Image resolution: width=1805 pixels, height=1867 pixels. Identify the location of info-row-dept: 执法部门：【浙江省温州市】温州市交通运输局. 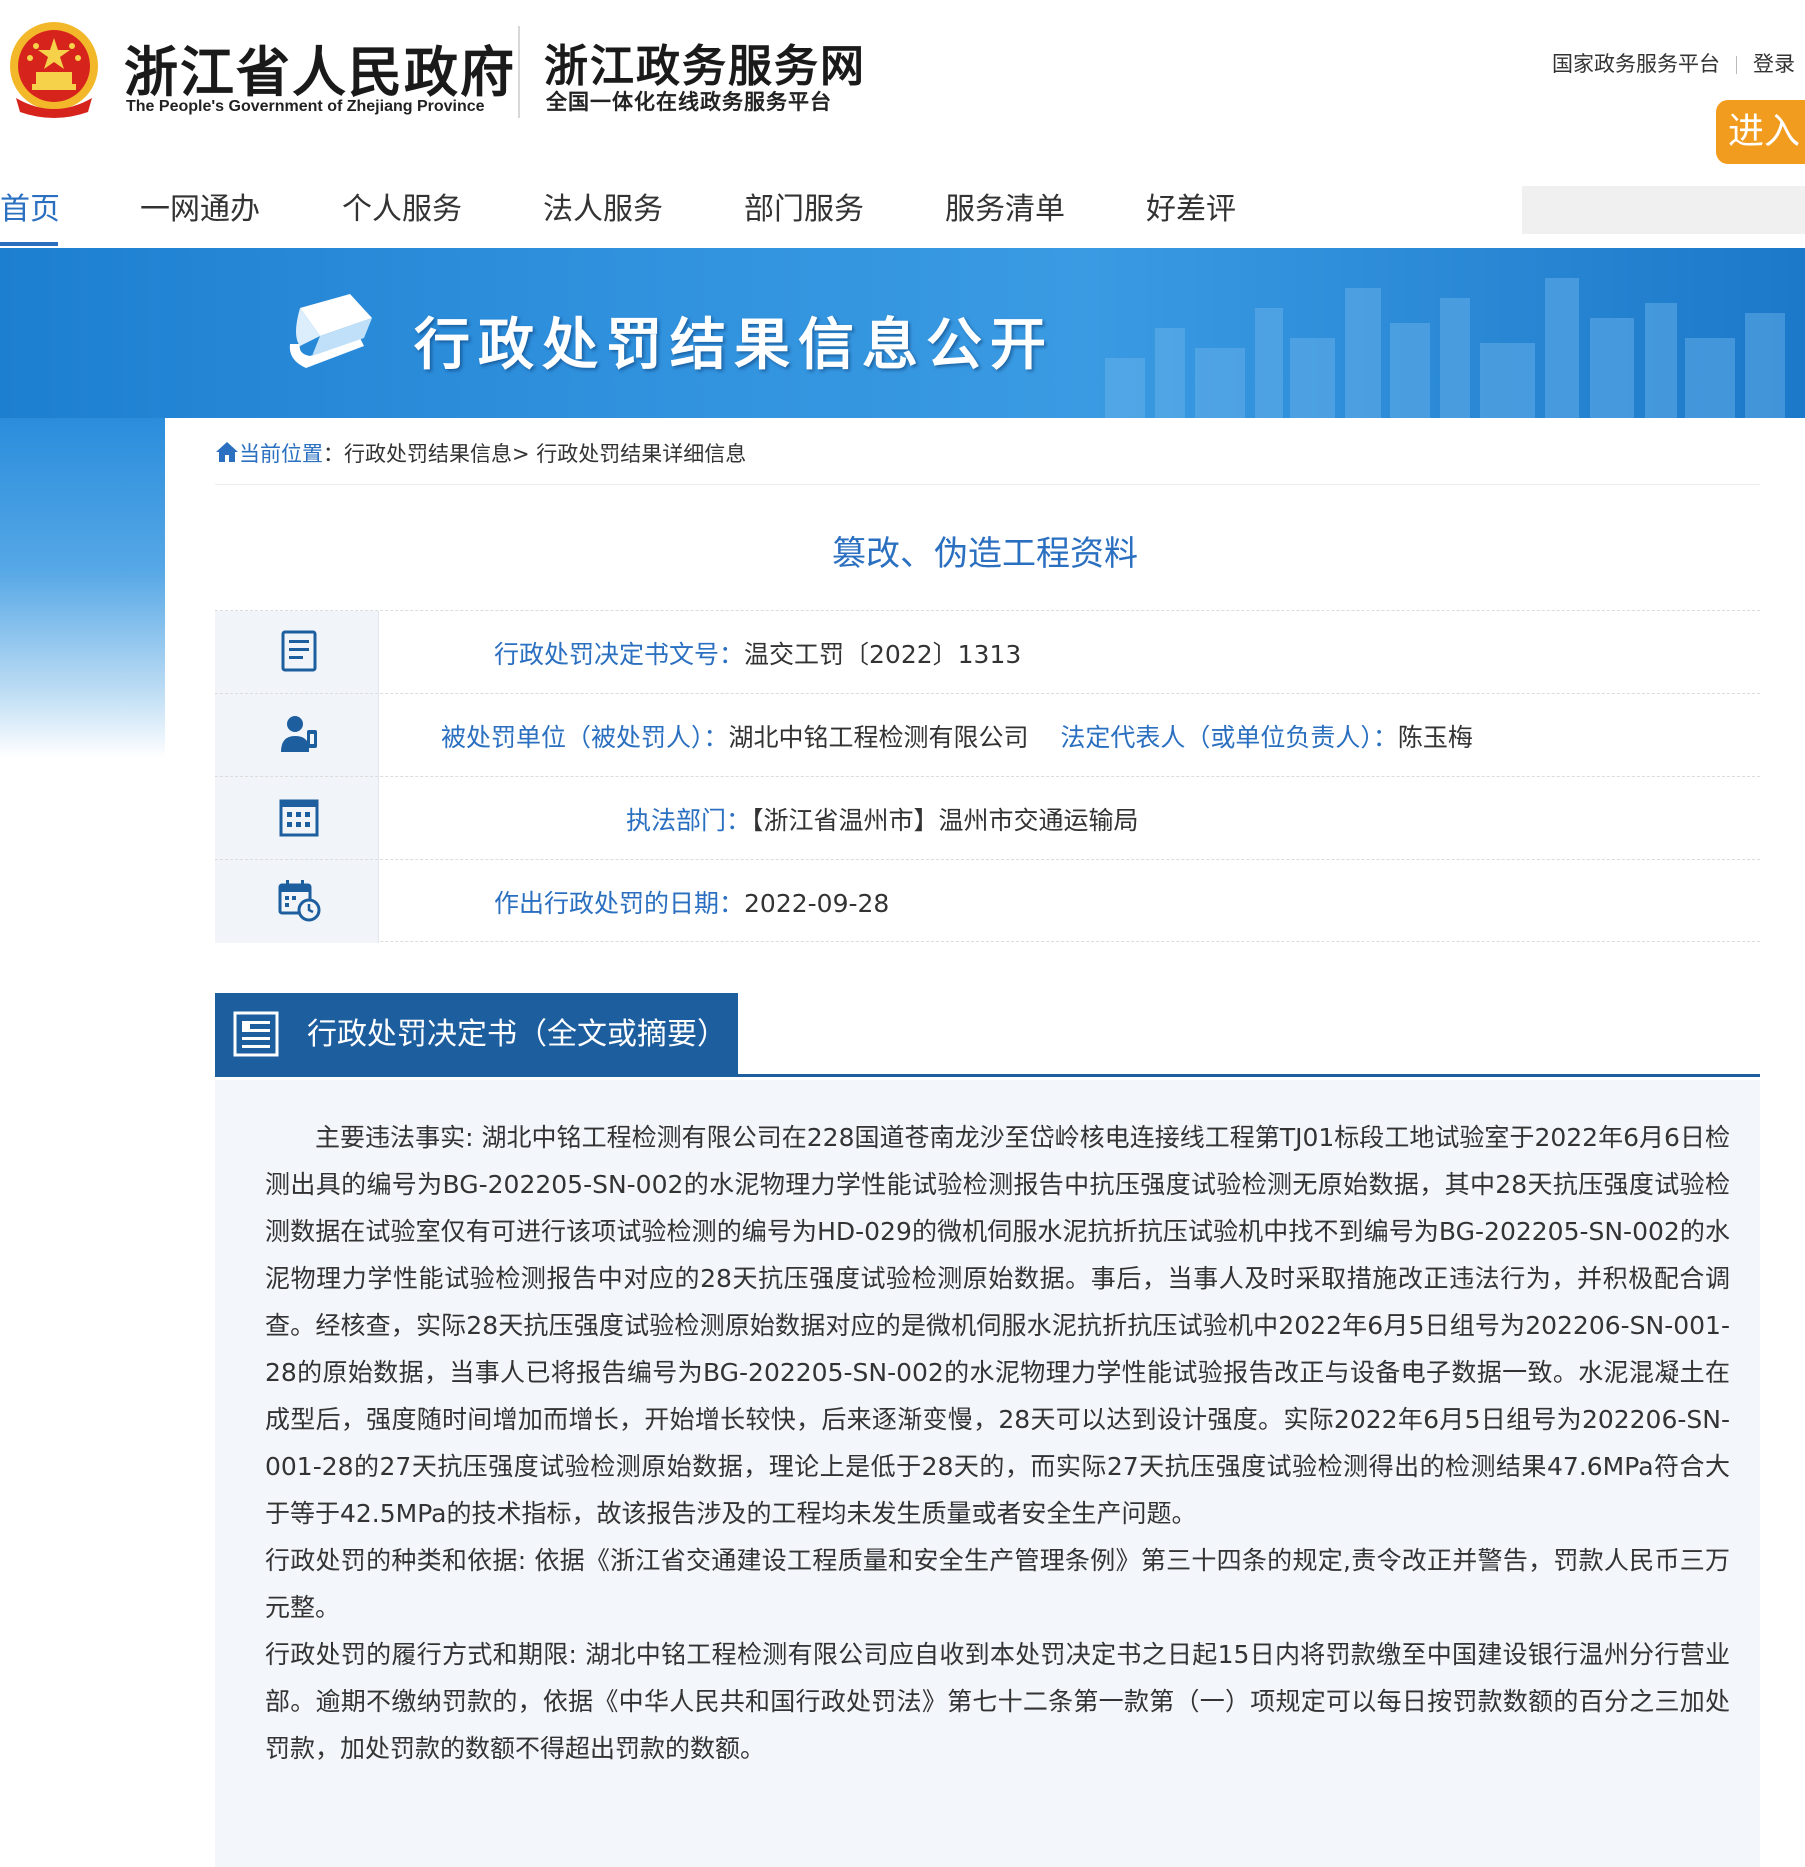
(987, 818).